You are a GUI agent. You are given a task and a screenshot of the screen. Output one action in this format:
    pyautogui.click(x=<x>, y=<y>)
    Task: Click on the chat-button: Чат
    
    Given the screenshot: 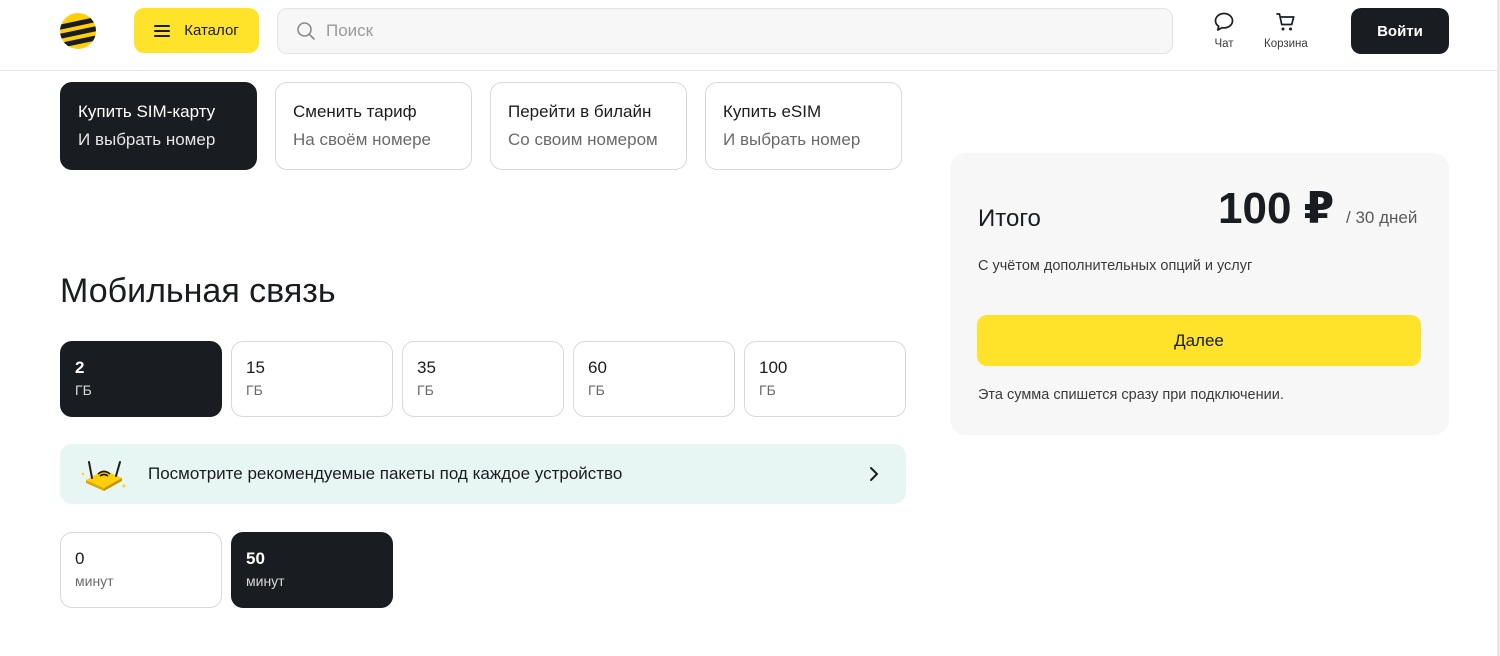 What is the action you would take?
    pyautogui.click(x=1224, y=30)
    